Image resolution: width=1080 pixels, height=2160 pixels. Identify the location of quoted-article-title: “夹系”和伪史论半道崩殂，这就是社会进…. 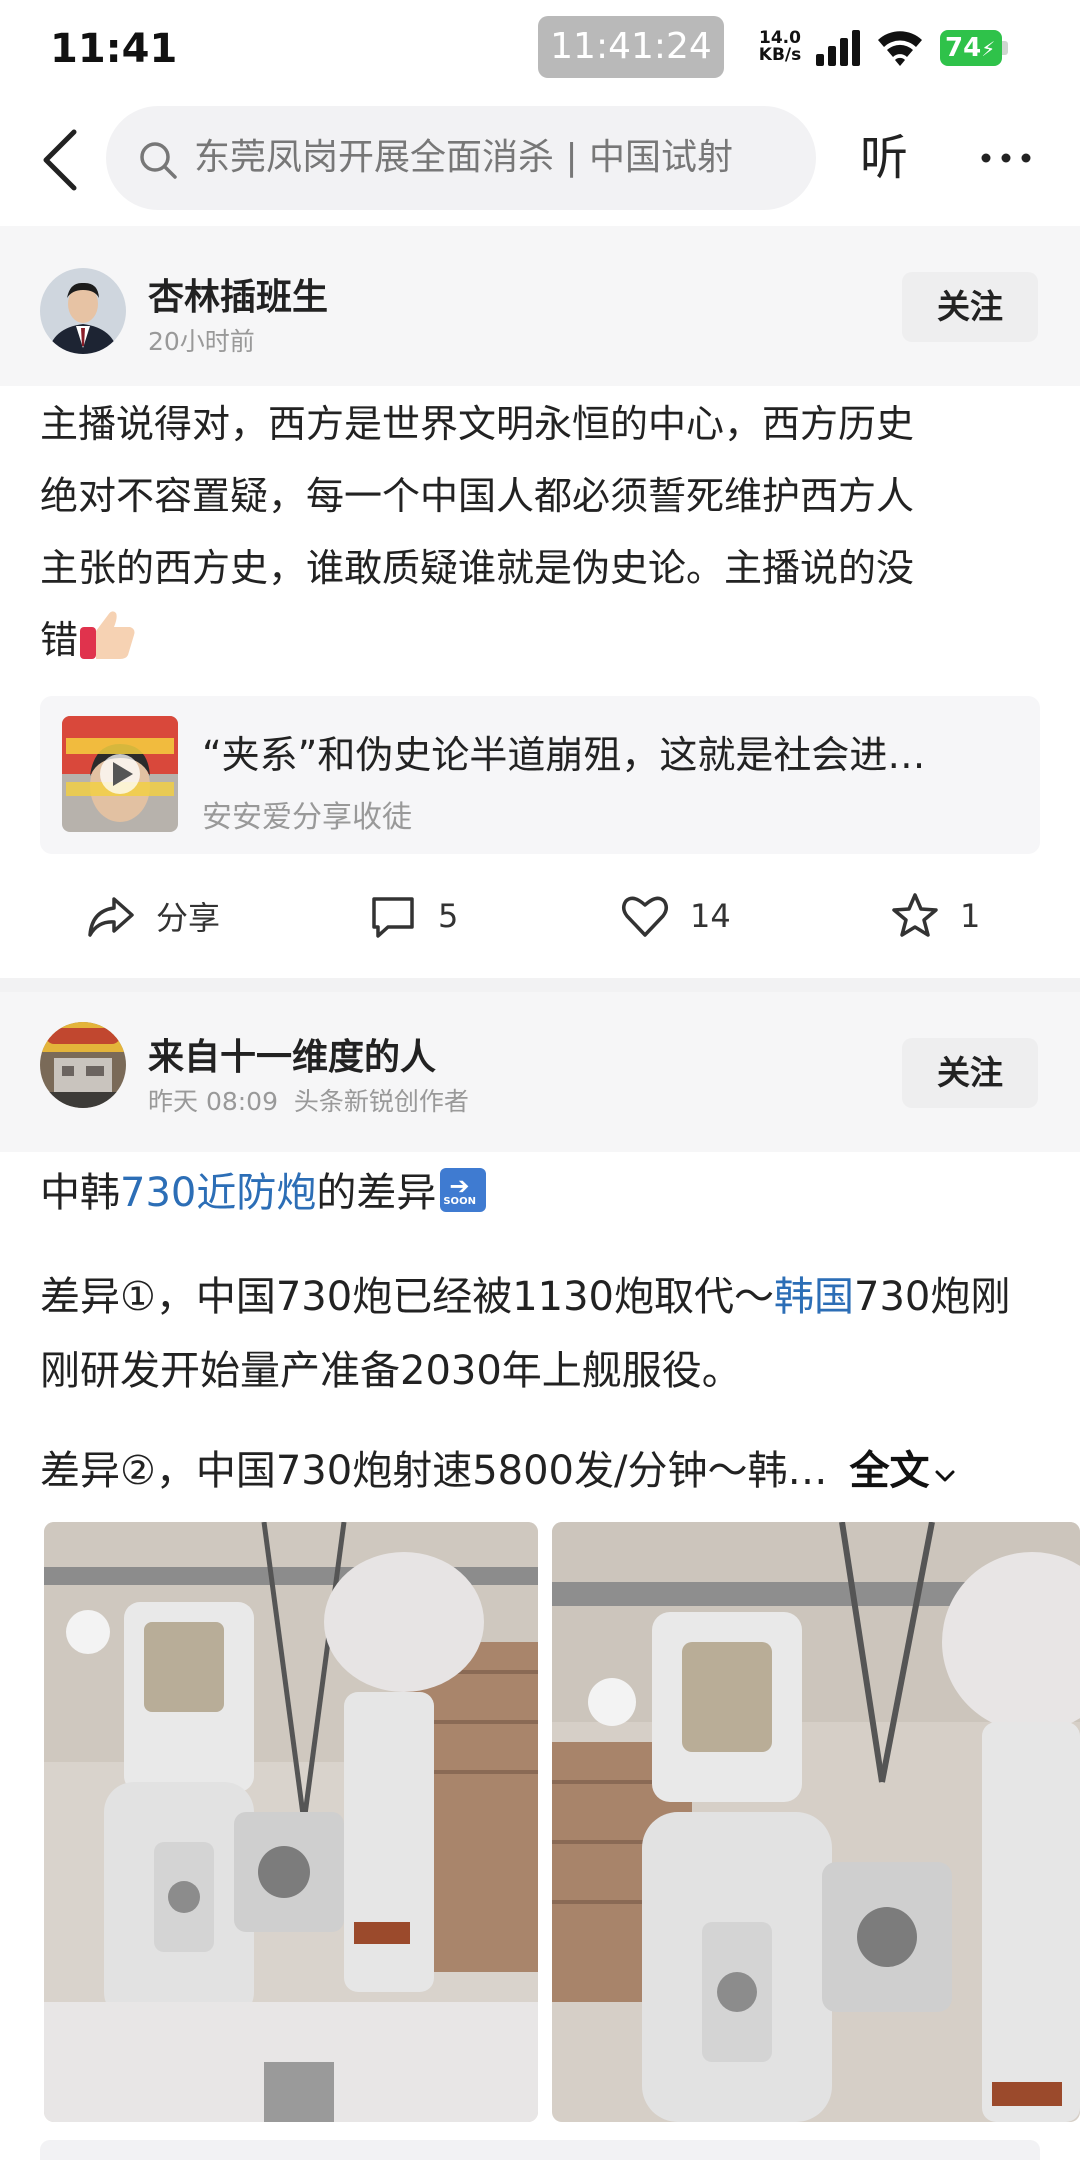
(564, 755).